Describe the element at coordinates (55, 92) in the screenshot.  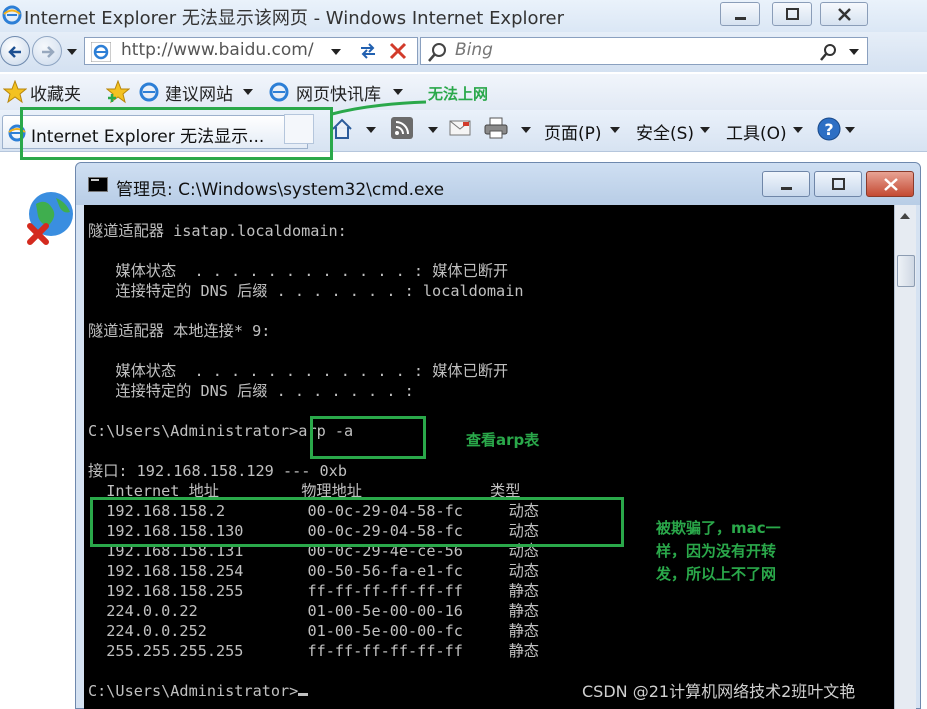
I see `favorites-button: 收藏夹` at that location.